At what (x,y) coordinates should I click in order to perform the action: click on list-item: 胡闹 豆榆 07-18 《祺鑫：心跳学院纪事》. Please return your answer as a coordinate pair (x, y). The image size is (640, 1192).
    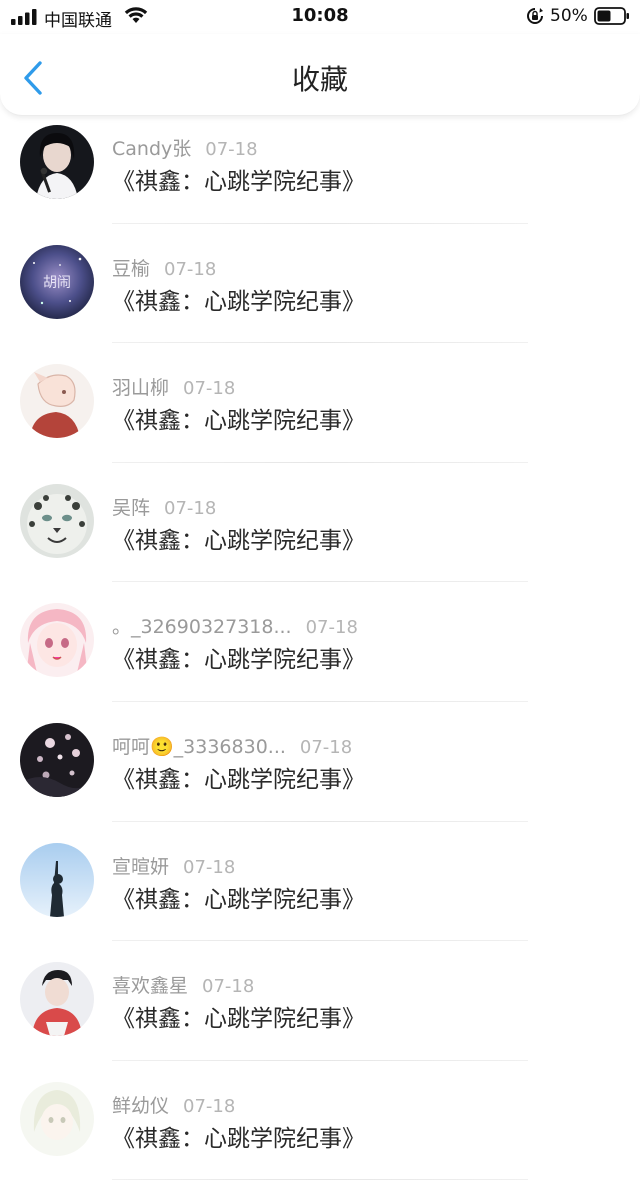
    Looking at the image, I should click on (320, 296).